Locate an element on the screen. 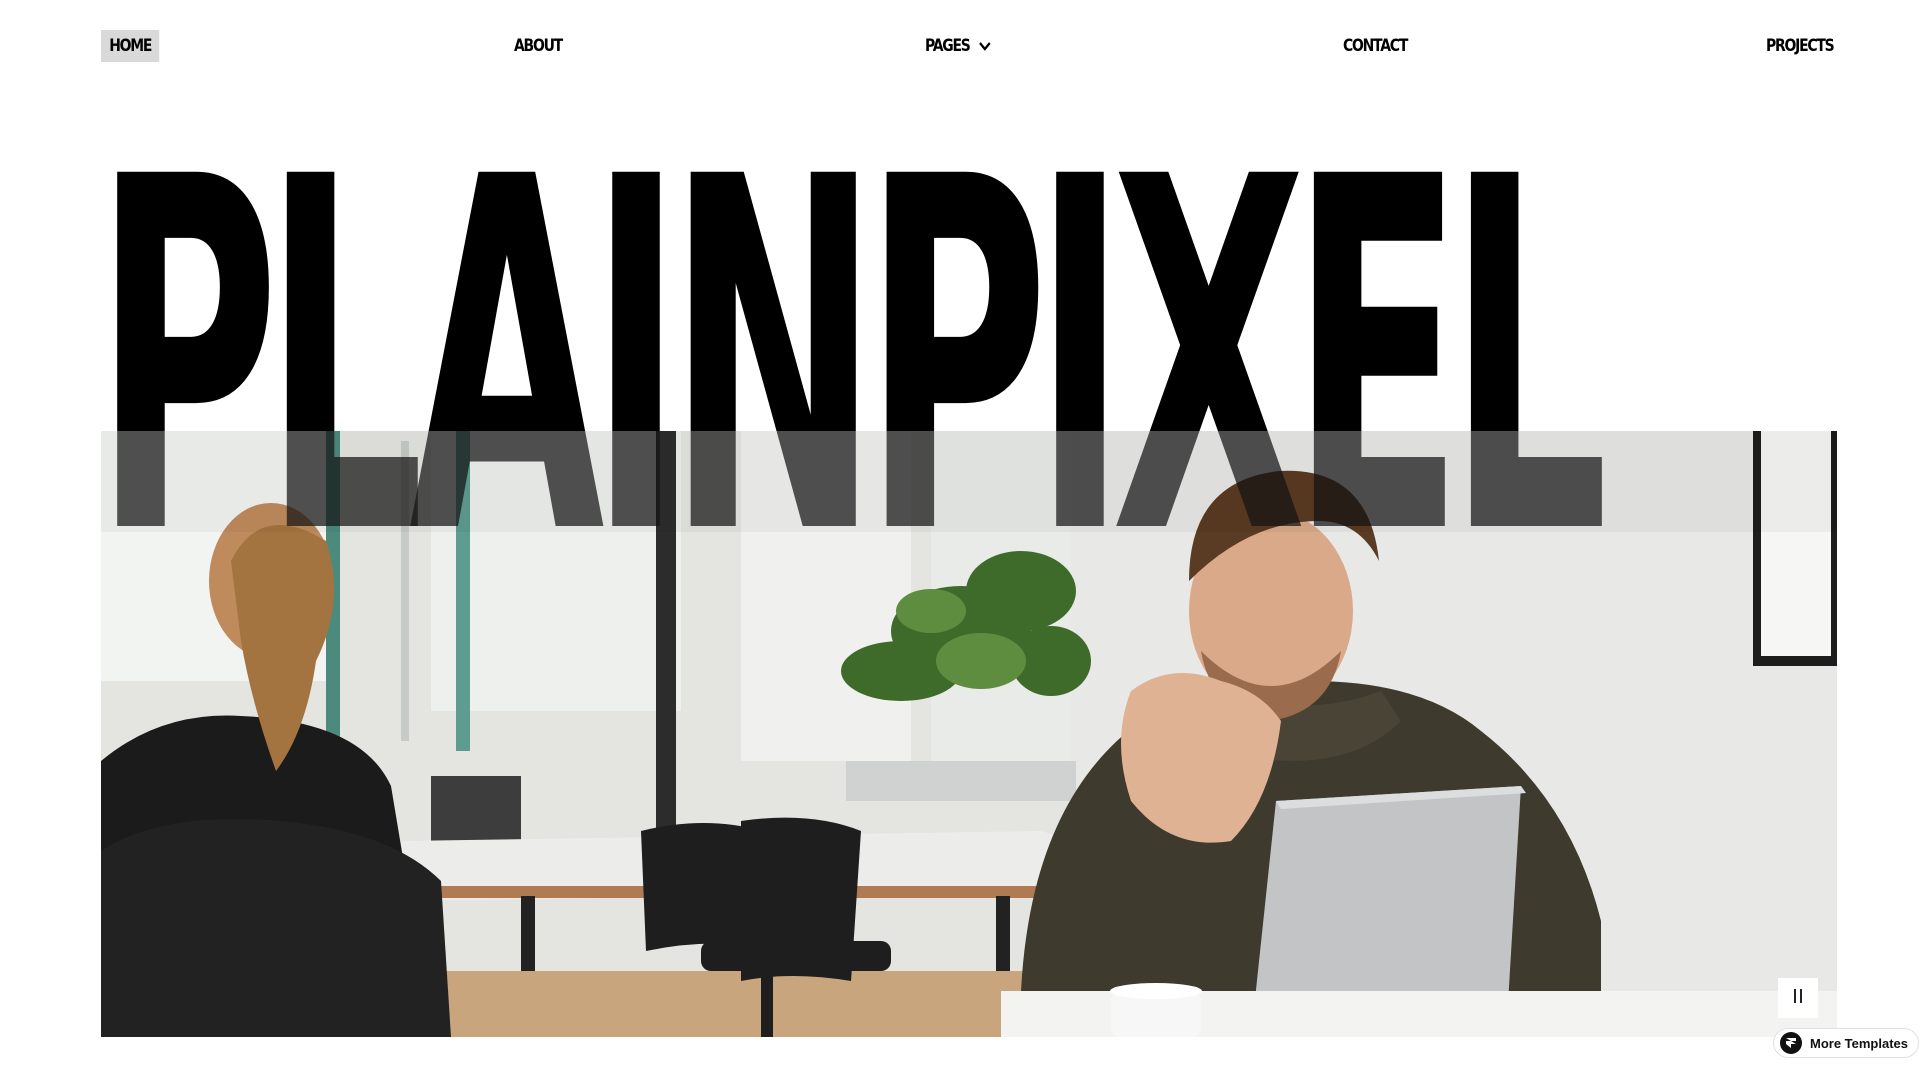 This screenshot has width=1920, height=1080. nav-contact: CONTACT is located at coordinates (1375, 46).